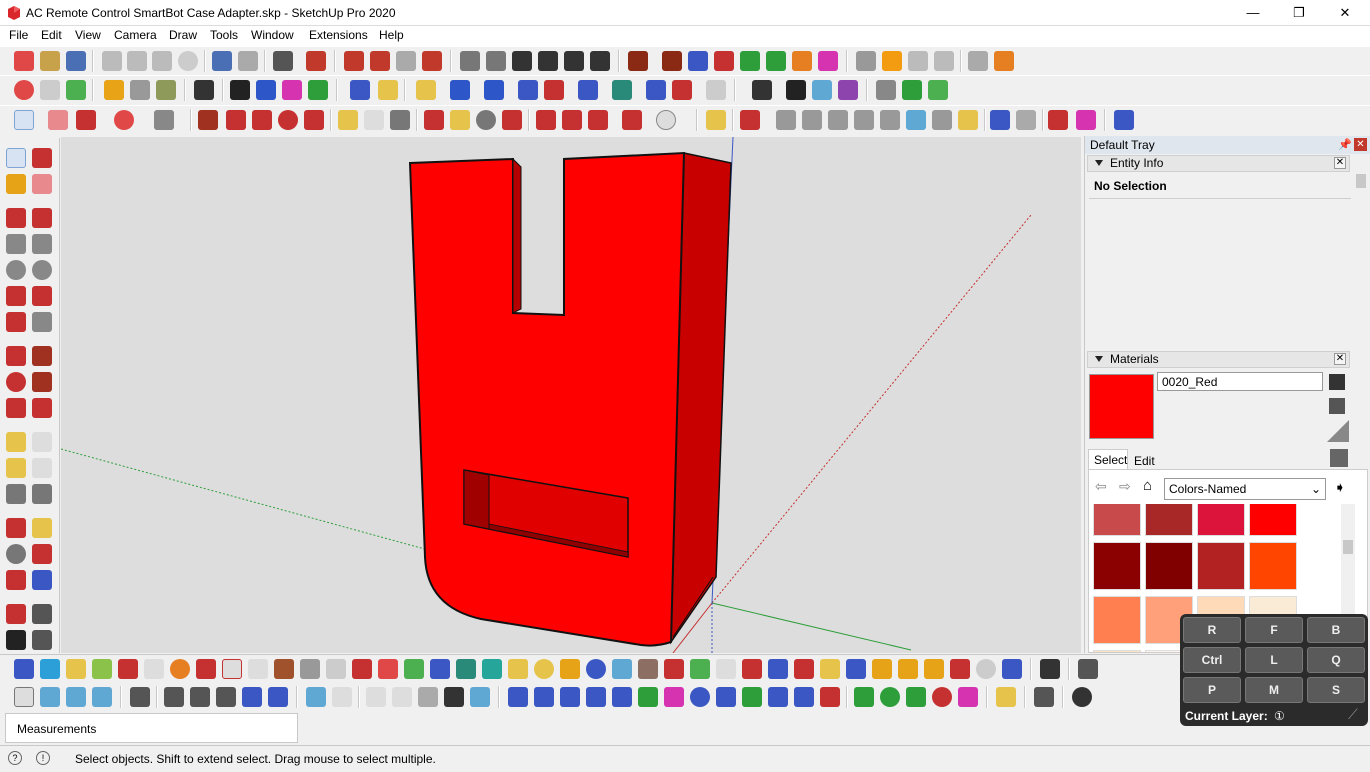 The height and width of the screenshot is (772, 1370). I want to click on curve-blue-icon, so click(1000, 120).